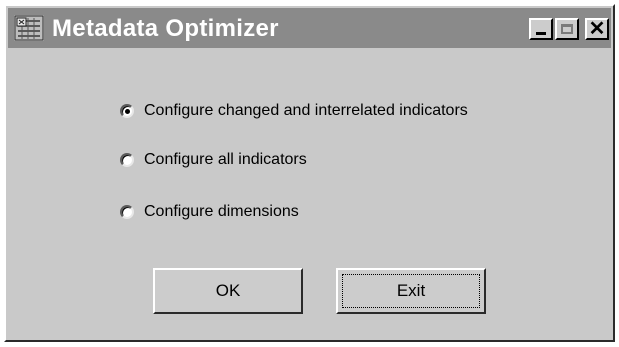 The height and width of the screenshot is (347, 619). I want to click on close-button: ✕, so click(597, 29).